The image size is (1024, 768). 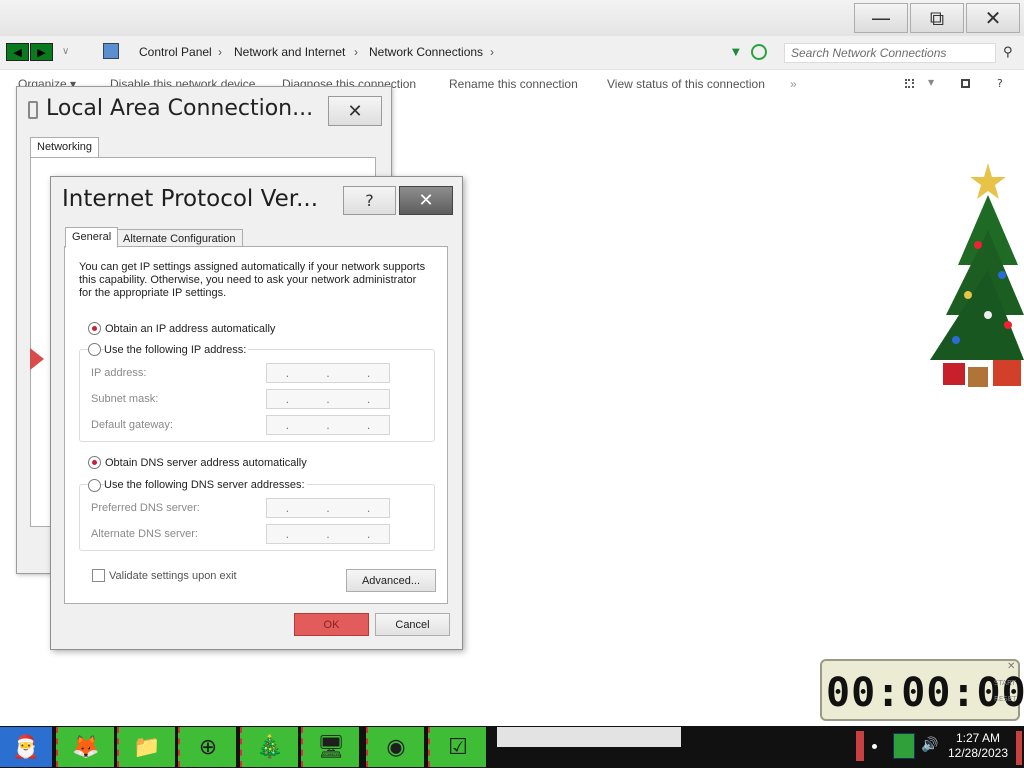 I want to click on dns-auto-label: Obtain DNS server address automatically, so click(x=206, y=463).